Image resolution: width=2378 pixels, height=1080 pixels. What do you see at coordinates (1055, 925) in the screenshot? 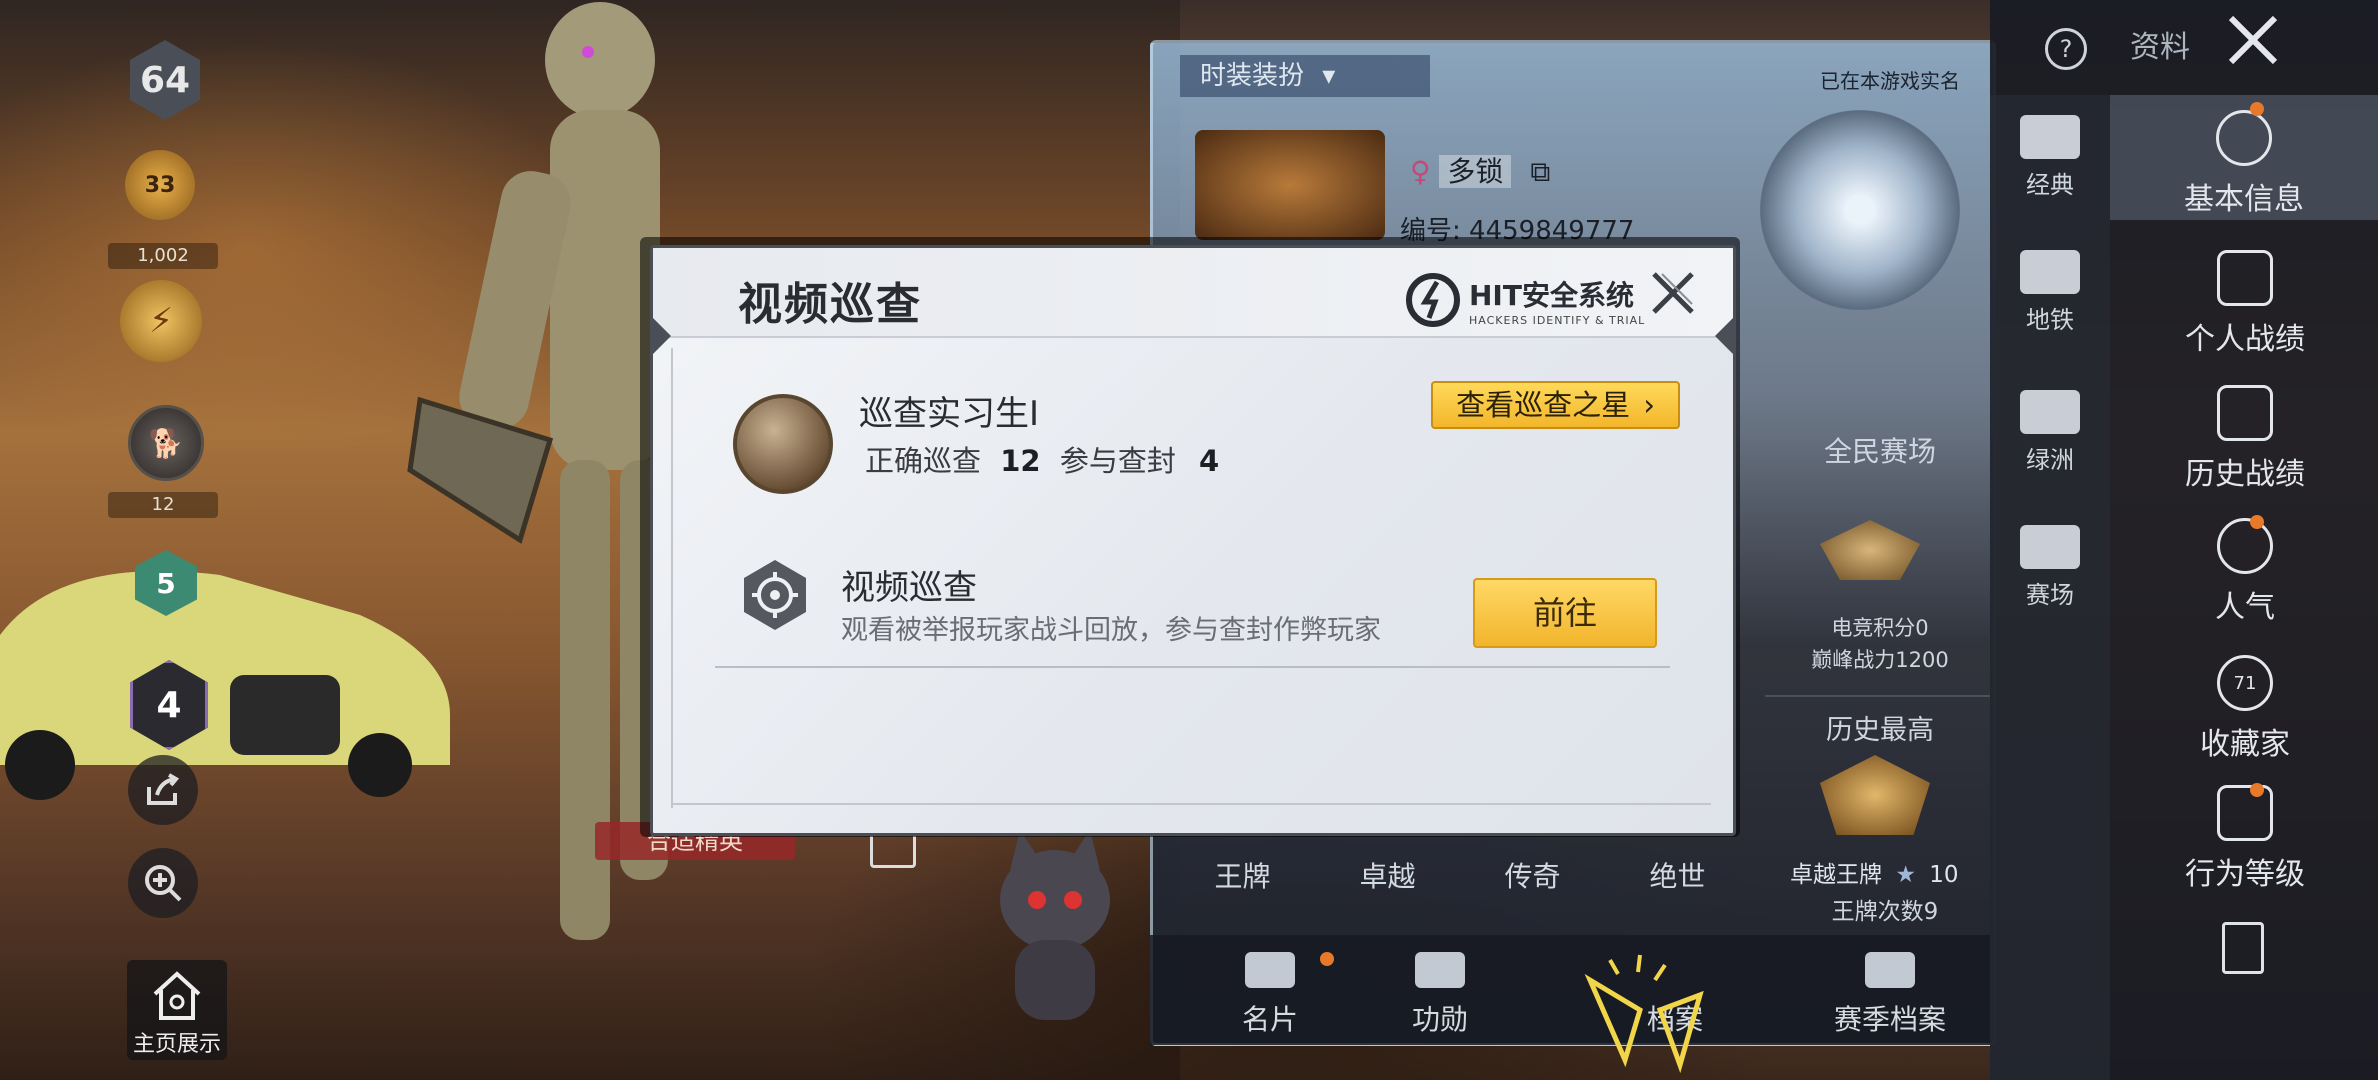
I see `pet-model` at bounding box center [1055, 925].